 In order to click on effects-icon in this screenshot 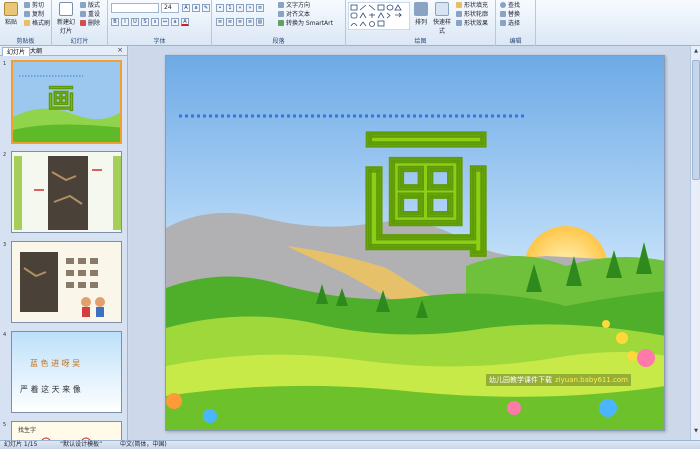, I will do `click(459, 23)`.